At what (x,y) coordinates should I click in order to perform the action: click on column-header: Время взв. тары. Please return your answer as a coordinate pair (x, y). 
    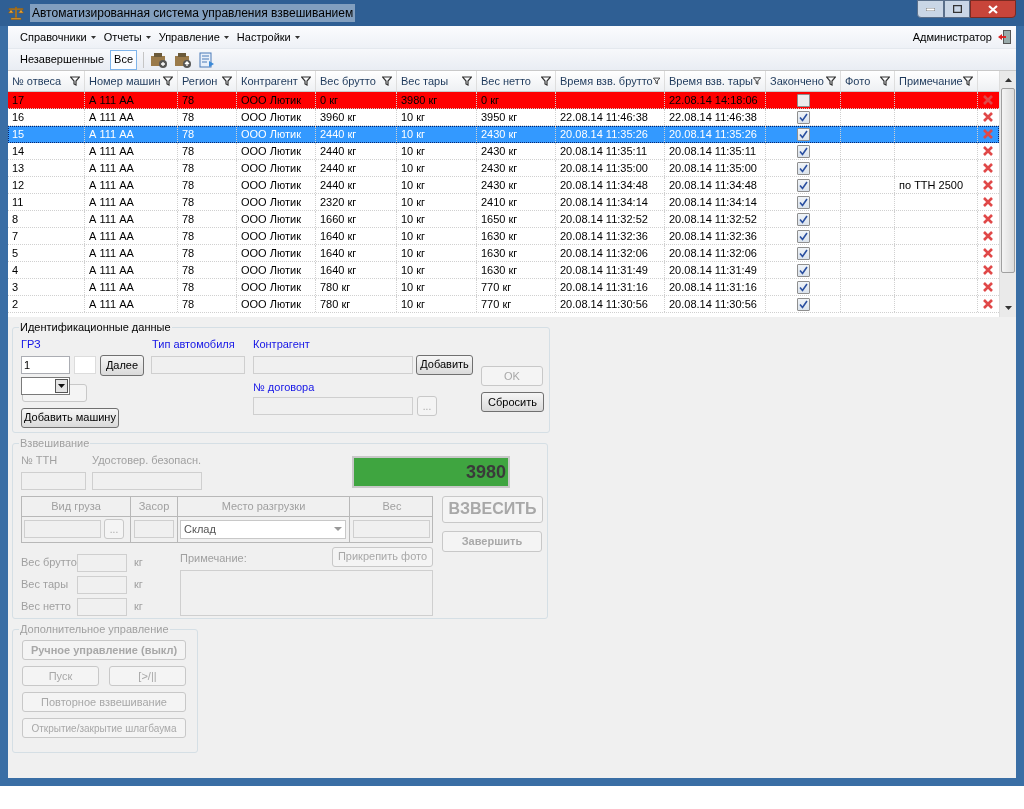
    Looking at the image, I should click on (715, 81).